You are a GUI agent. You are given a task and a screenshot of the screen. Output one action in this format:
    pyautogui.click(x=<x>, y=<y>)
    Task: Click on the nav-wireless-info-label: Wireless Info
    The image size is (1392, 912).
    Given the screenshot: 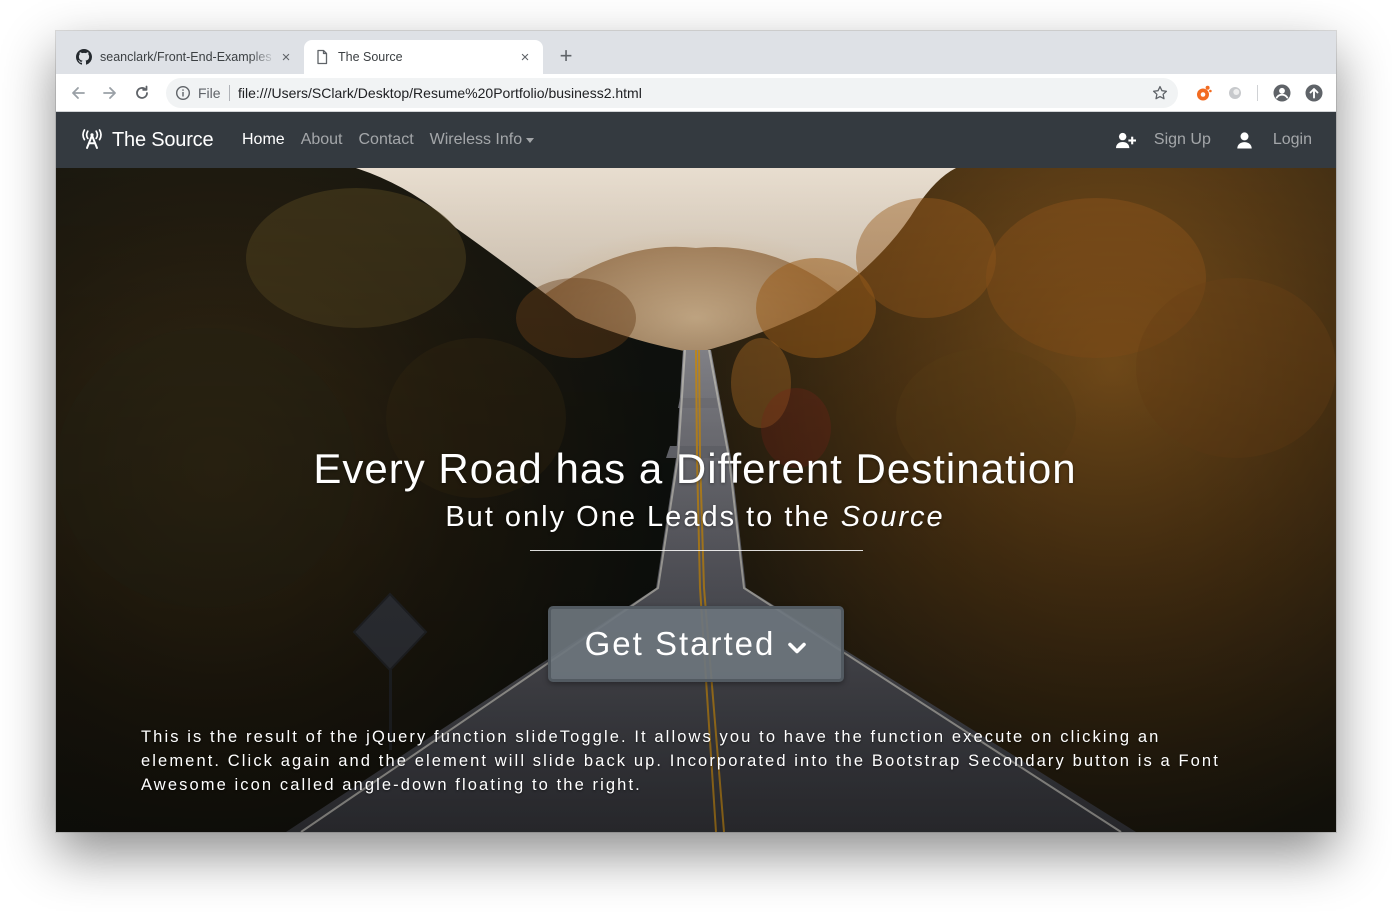 What is the action you would take?
    pyautogui.click(x=476, y=139)
    